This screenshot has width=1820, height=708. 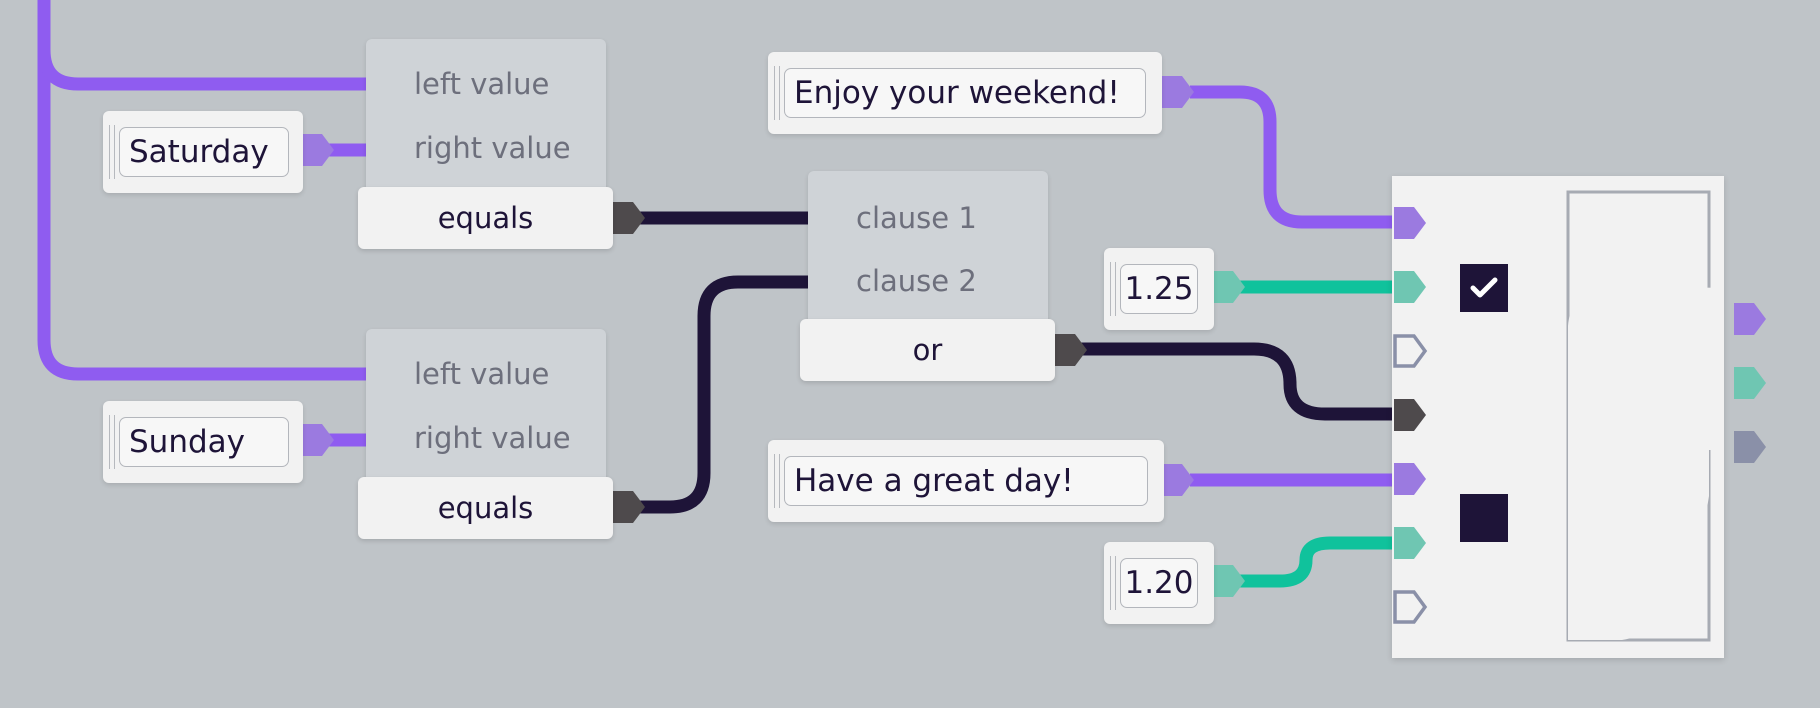 I want to click on port-equals-top-out, so click(x=629, y=218).